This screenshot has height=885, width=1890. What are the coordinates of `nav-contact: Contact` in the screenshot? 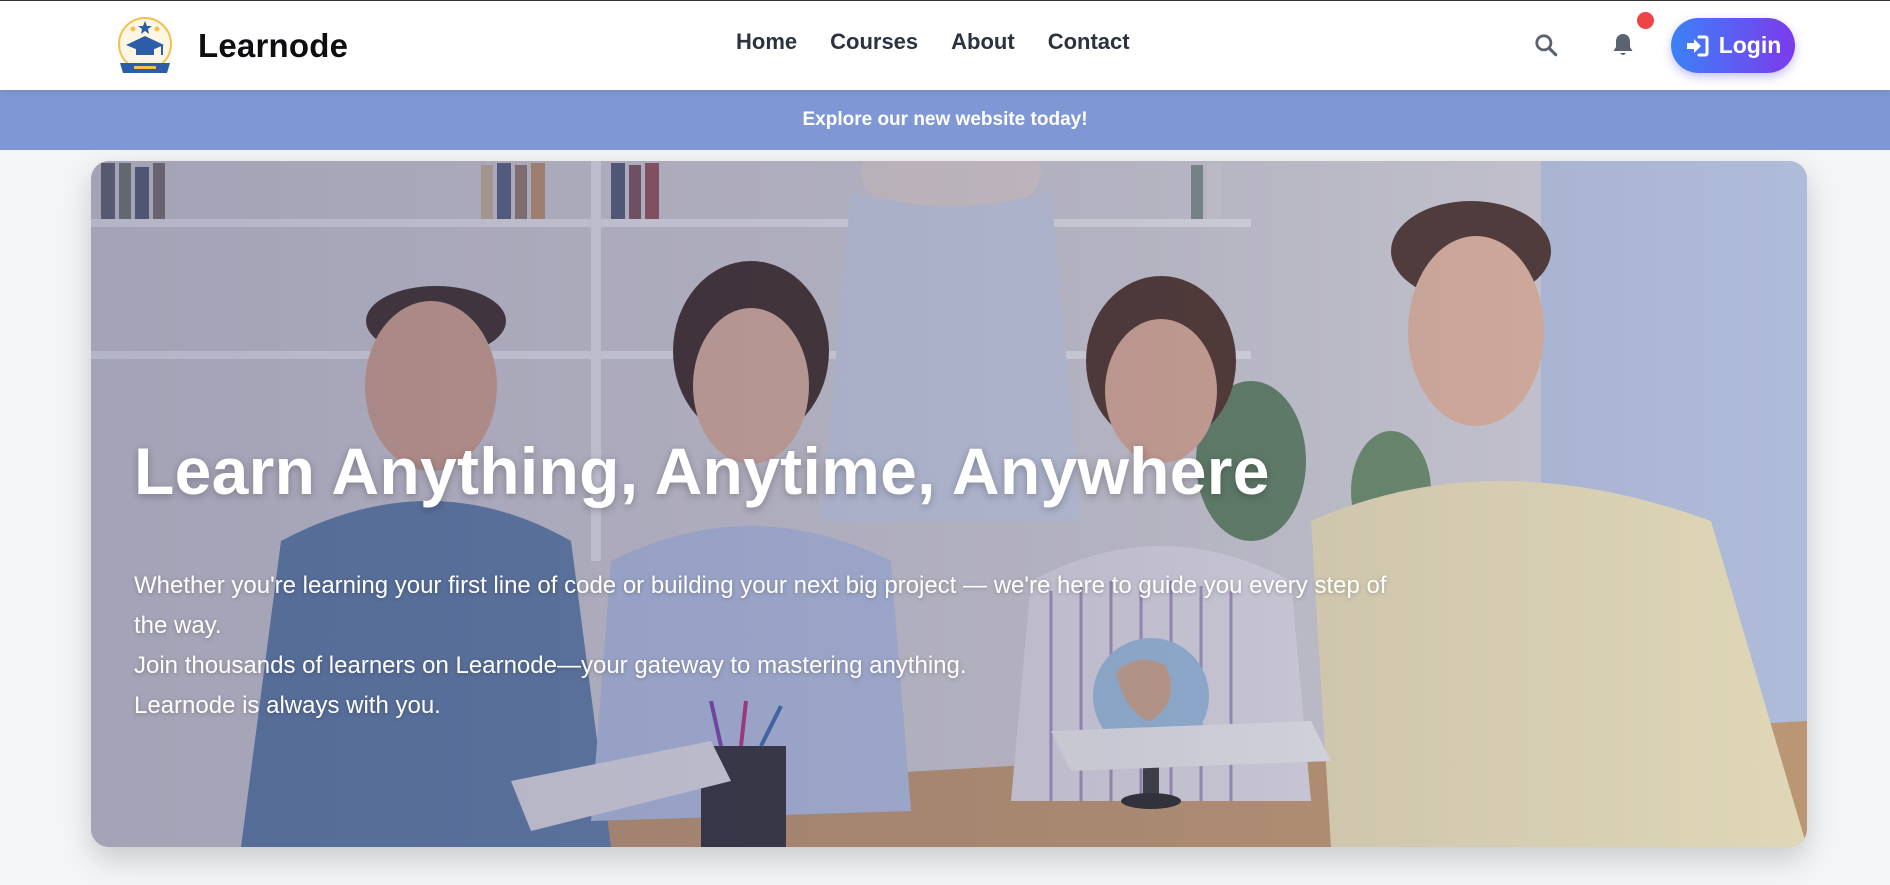 It's located at (1089, 42).